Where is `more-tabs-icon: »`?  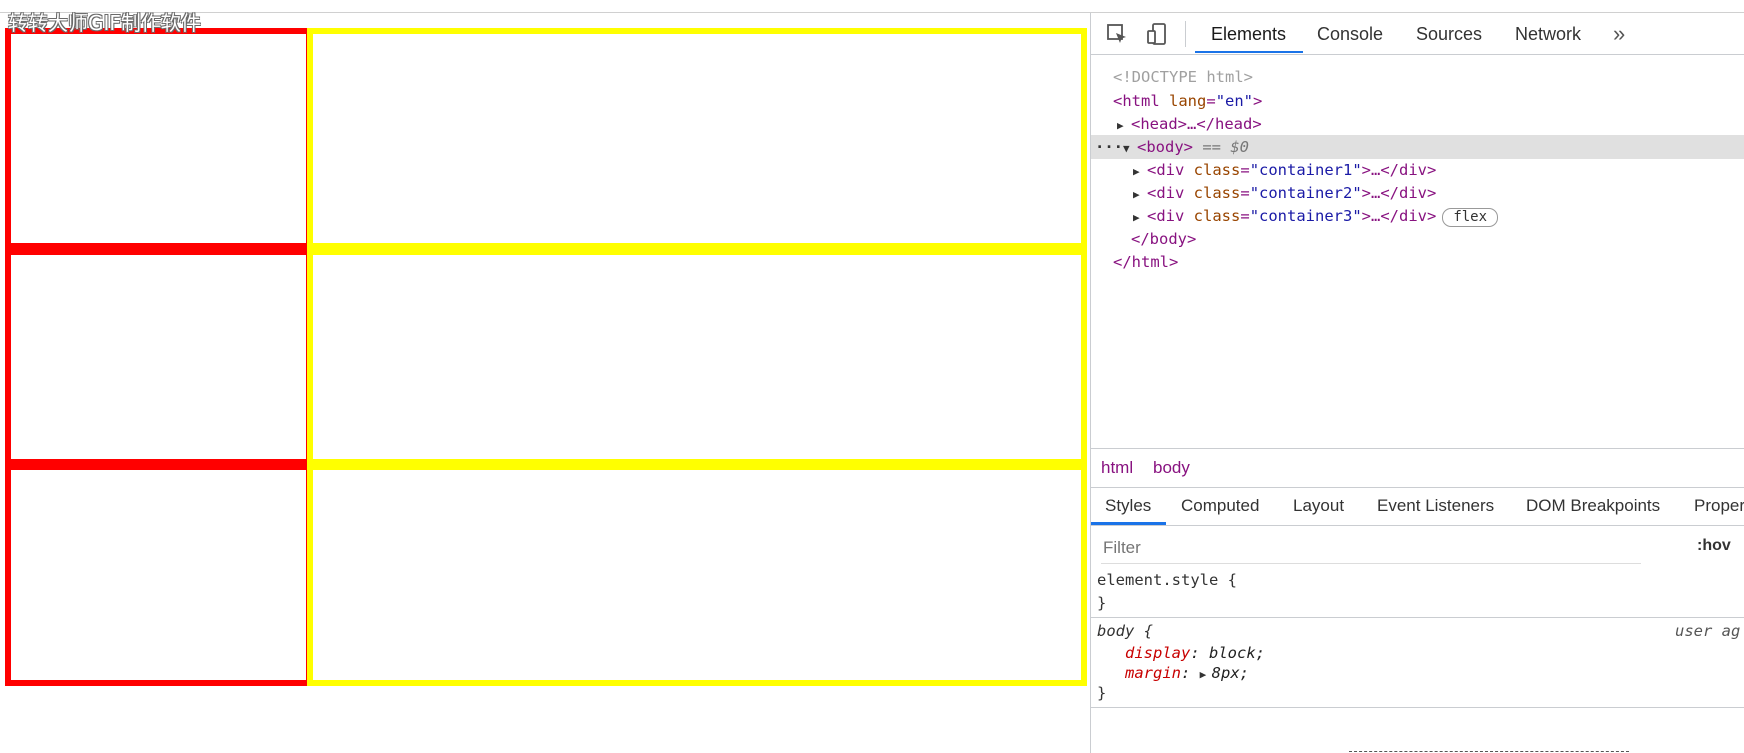
more-tabs-icon: » is located at coordinates (1619, 34).